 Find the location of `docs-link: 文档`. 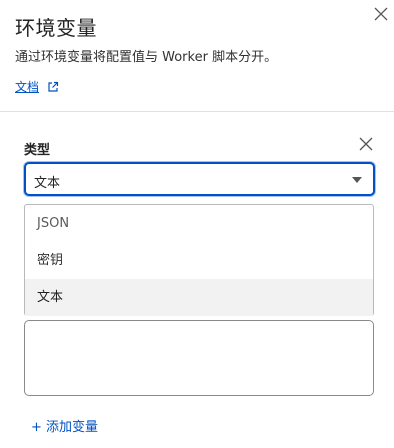

docs-link: 文档 is located at coordinates (37, 86).